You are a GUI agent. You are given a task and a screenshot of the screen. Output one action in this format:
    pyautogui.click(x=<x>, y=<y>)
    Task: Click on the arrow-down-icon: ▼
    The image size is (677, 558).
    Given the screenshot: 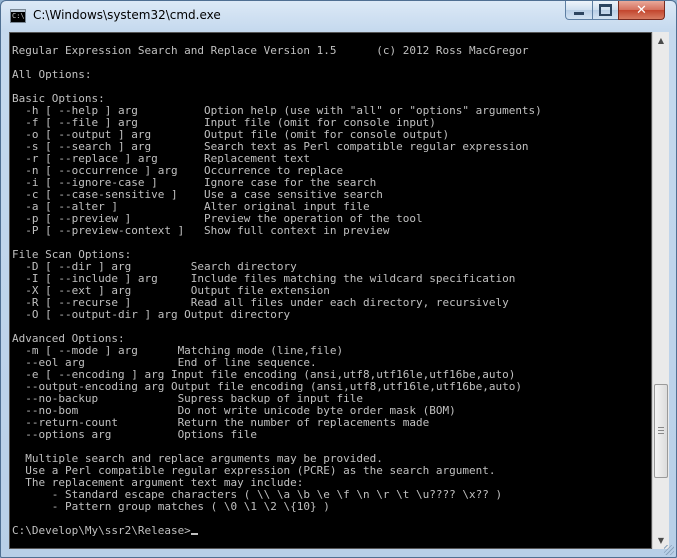 What is the action you would take?
    pyautogui.click(x=661, y=540)
    